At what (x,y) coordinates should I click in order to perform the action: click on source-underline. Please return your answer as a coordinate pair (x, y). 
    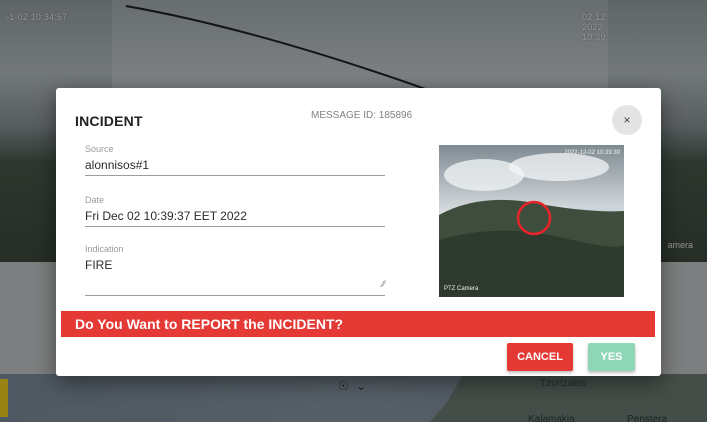
    Looking at the image, I should click on (235, 175).